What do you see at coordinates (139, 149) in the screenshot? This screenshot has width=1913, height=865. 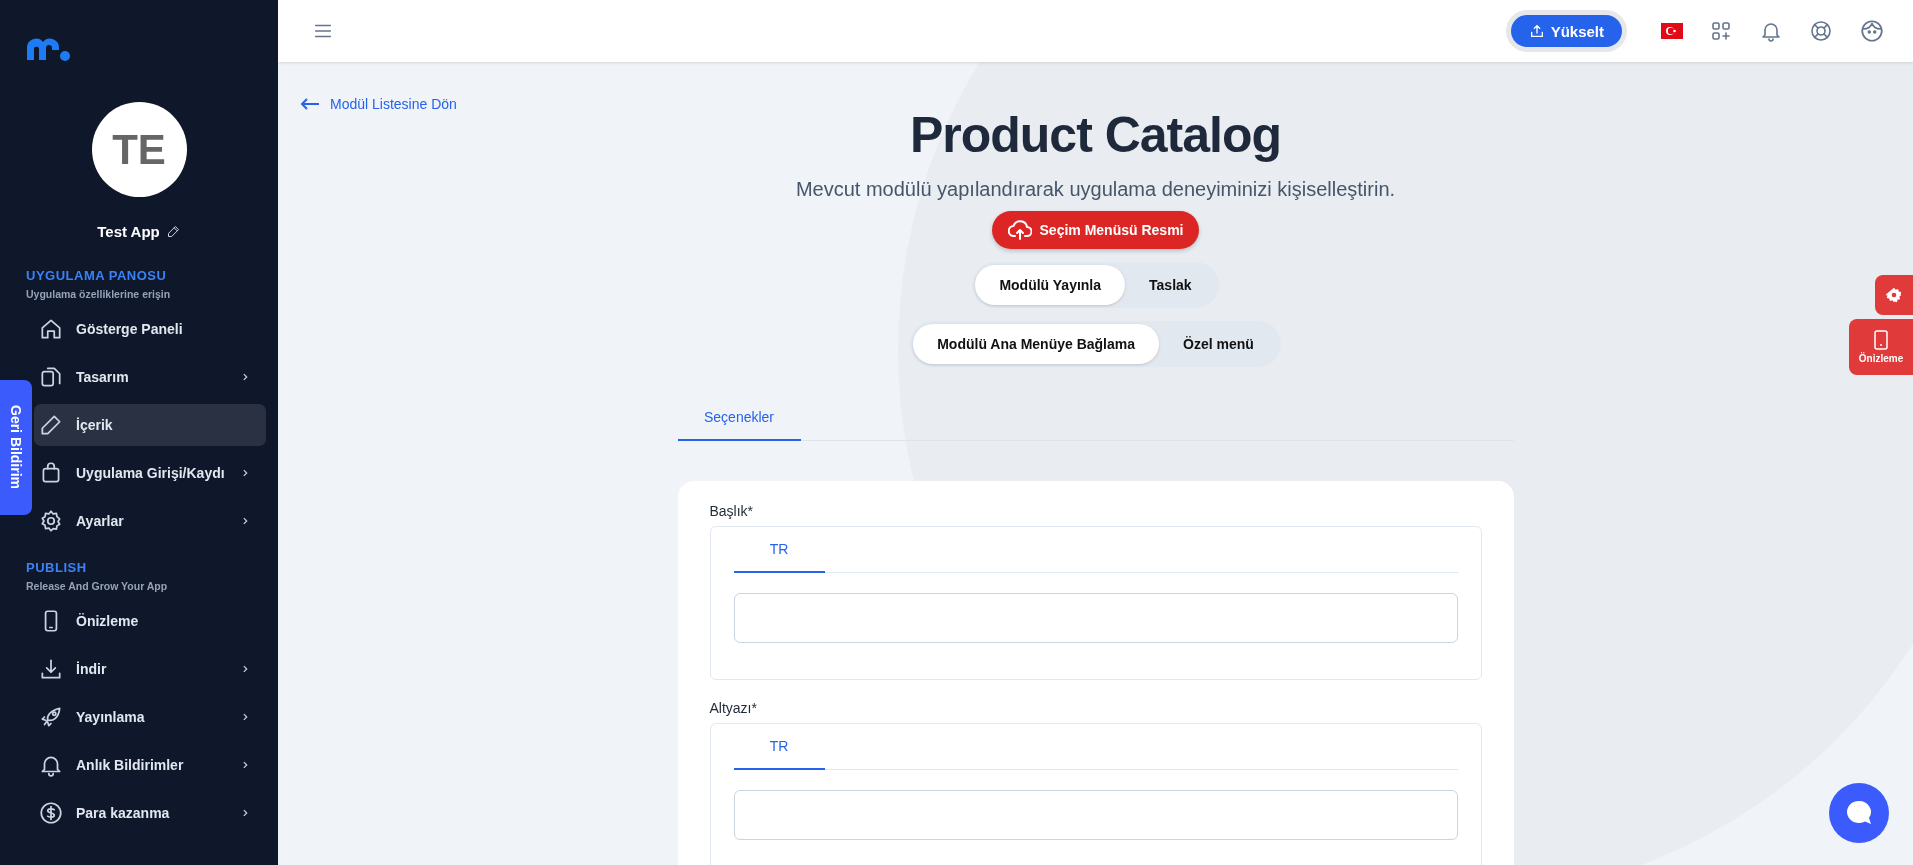 I see `avatar-initials: TE` at bounding box center [139, 149].